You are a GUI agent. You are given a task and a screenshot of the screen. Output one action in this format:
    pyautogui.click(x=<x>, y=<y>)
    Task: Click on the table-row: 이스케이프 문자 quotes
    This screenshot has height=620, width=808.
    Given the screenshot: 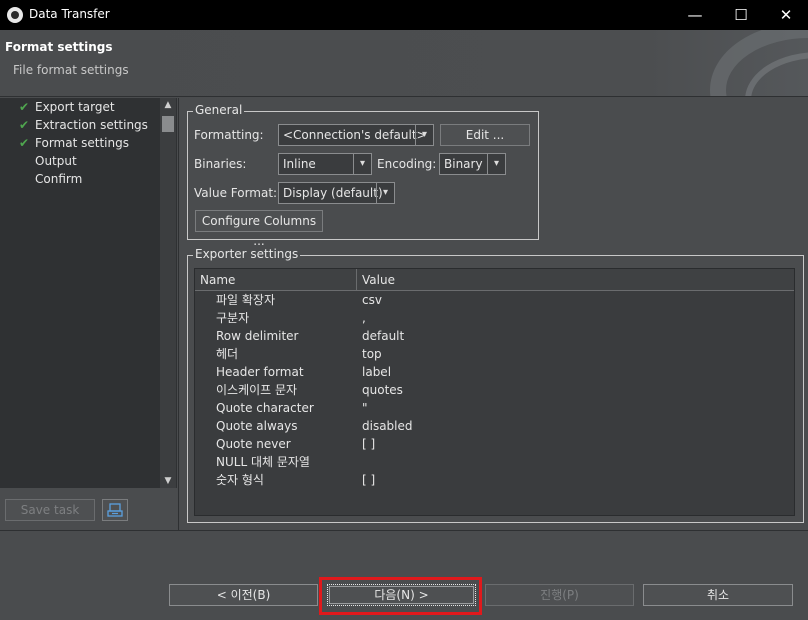 What is the action you would take?
    pyautogui.click(x=494, y=390)
    